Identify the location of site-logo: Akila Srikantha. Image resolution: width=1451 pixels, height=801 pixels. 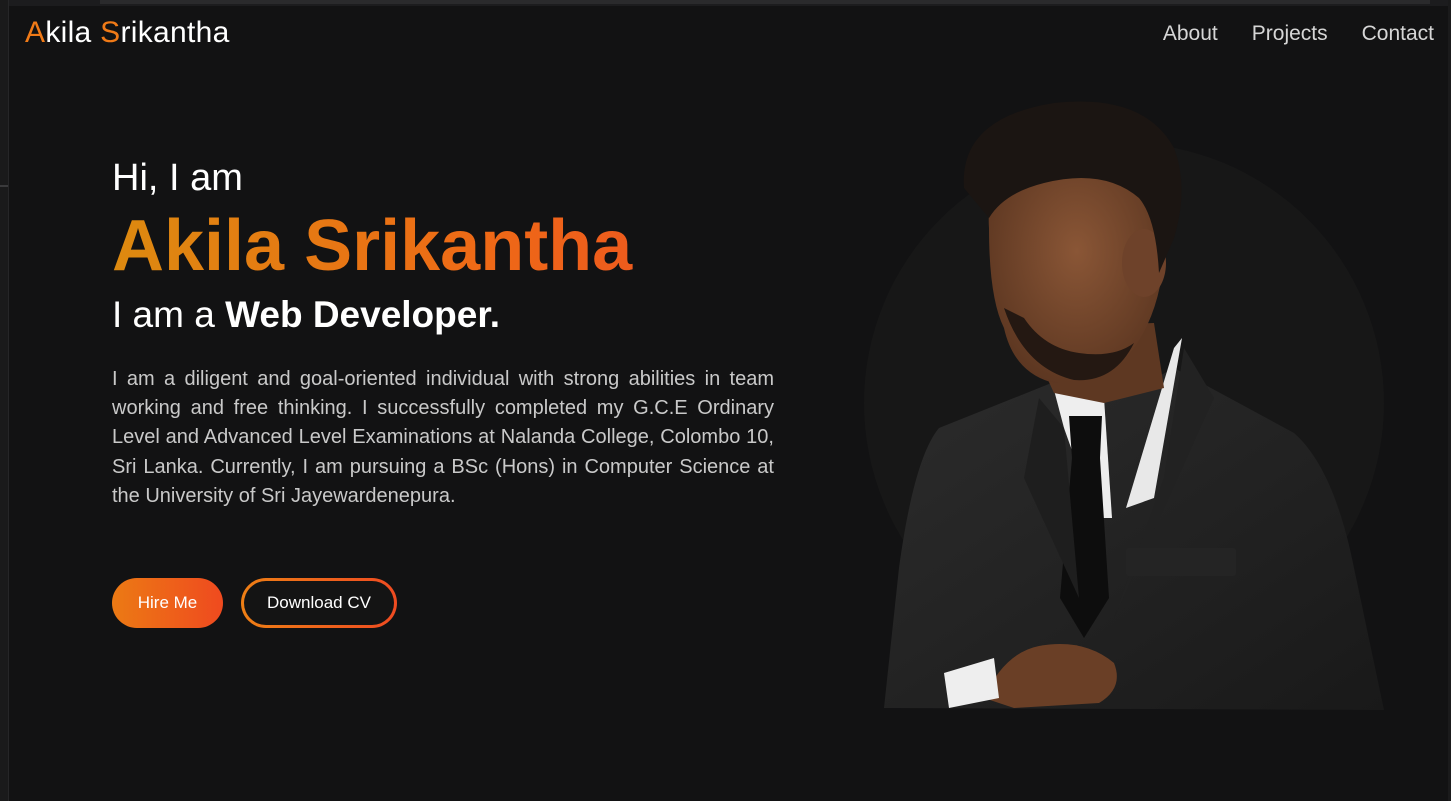
(127, 33).